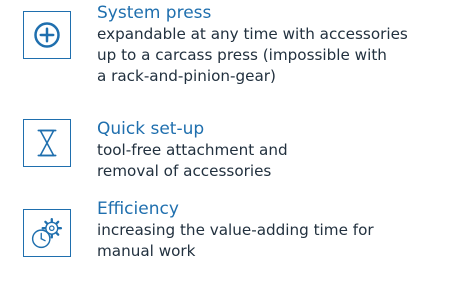 The height and width of the screenshot is (281, 457). I want to click on feature-description-line: increasing the value-adding time for, so click(235, 230).